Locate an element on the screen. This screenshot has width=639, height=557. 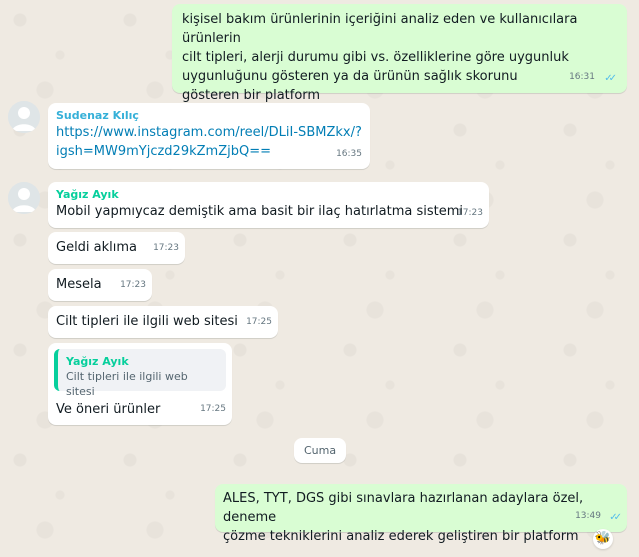
quoted-text: Cilt tipleri ile ilgili web sitesi is located at coordinates (127, 384).